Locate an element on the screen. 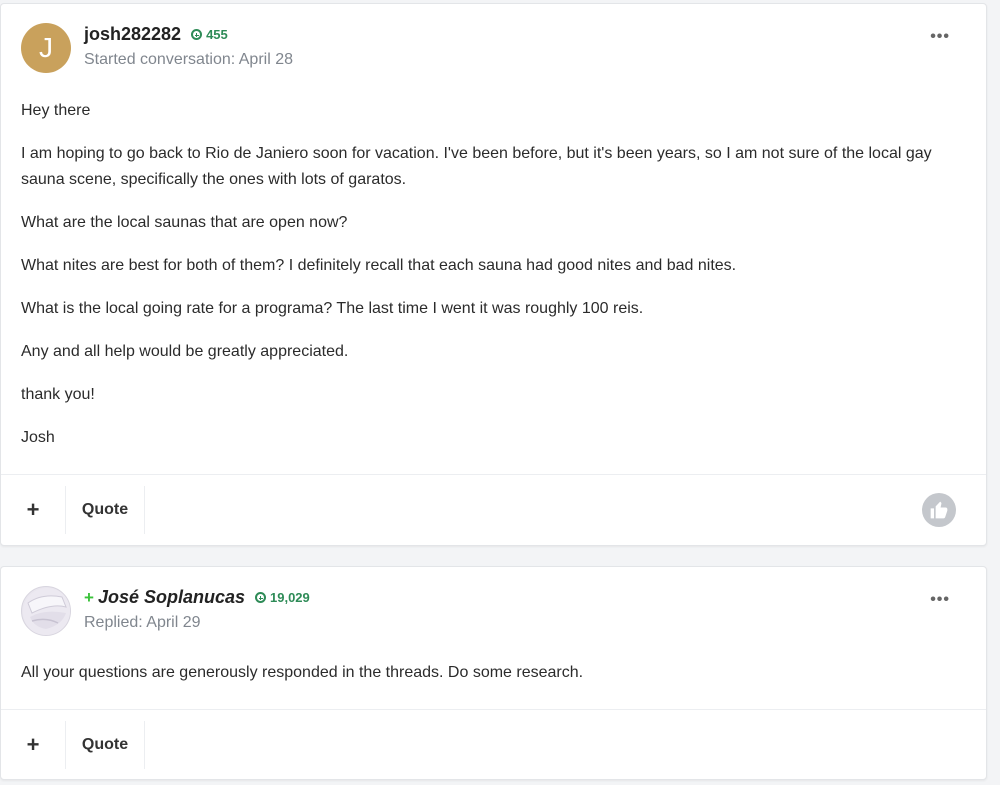 The width and height of the screenshot is (1000, 785). post-date: Replied: April 29 is located at coordinates (142, 622).